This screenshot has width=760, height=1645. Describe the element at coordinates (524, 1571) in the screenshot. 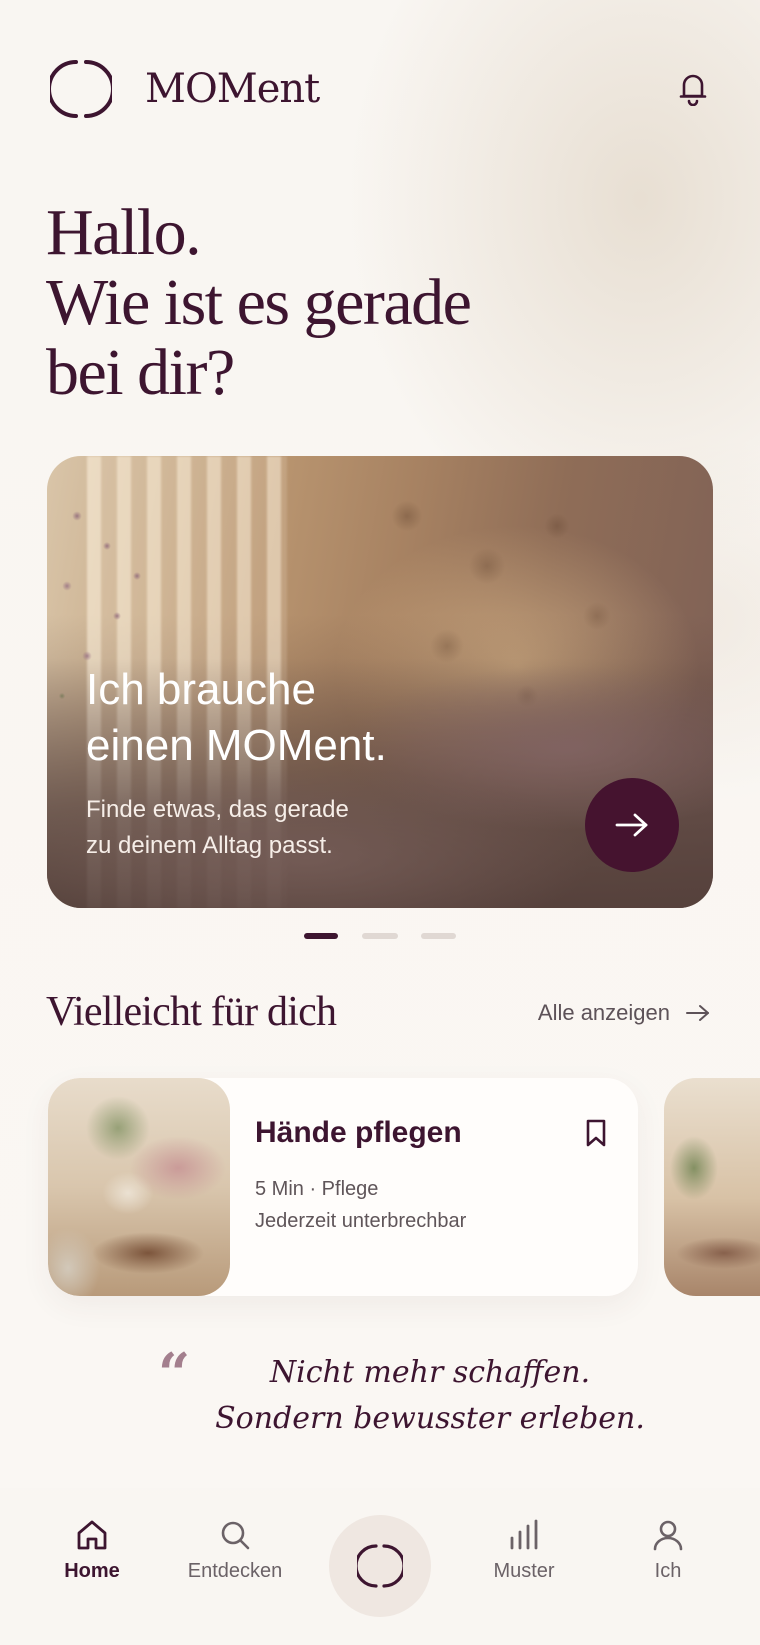

I see `nav-label-patterns: Muster` at that location.